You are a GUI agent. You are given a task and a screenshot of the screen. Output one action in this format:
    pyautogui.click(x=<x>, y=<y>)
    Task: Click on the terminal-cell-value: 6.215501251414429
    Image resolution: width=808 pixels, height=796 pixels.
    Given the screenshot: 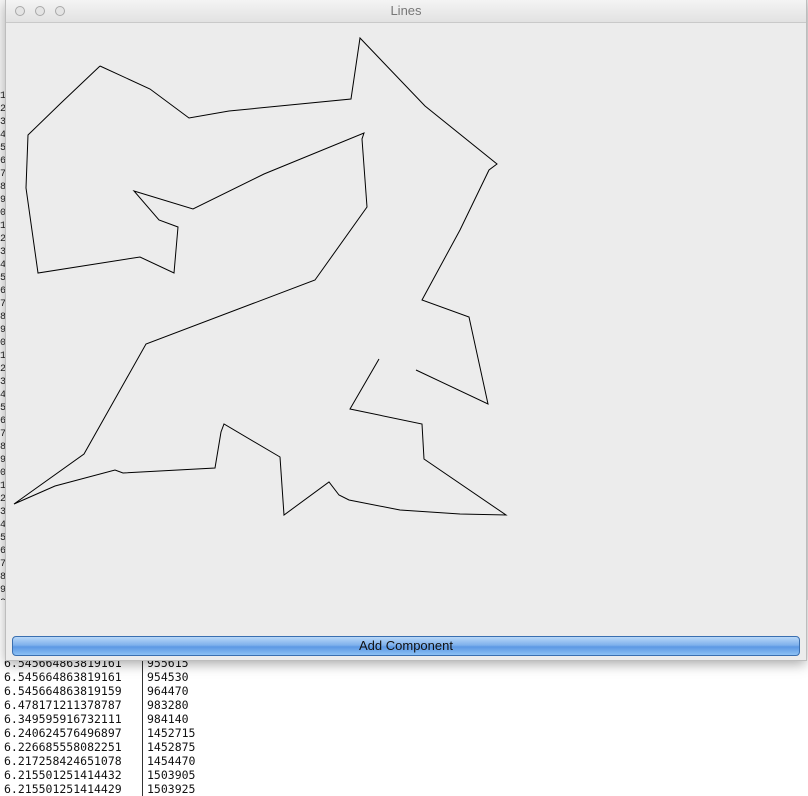 What is the action you would take?
    pyautogui.click(x=63, y=789)
    